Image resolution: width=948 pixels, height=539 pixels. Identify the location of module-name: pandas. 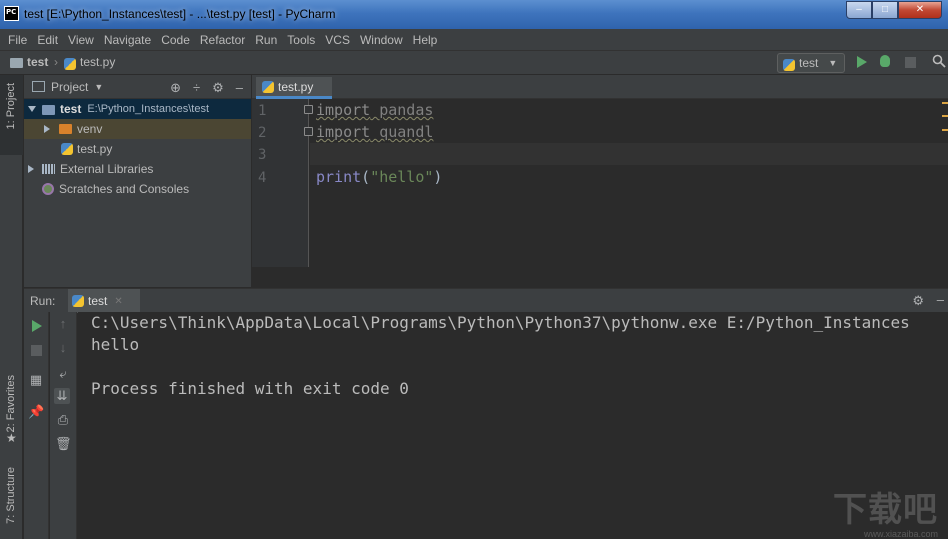
(402, 110).